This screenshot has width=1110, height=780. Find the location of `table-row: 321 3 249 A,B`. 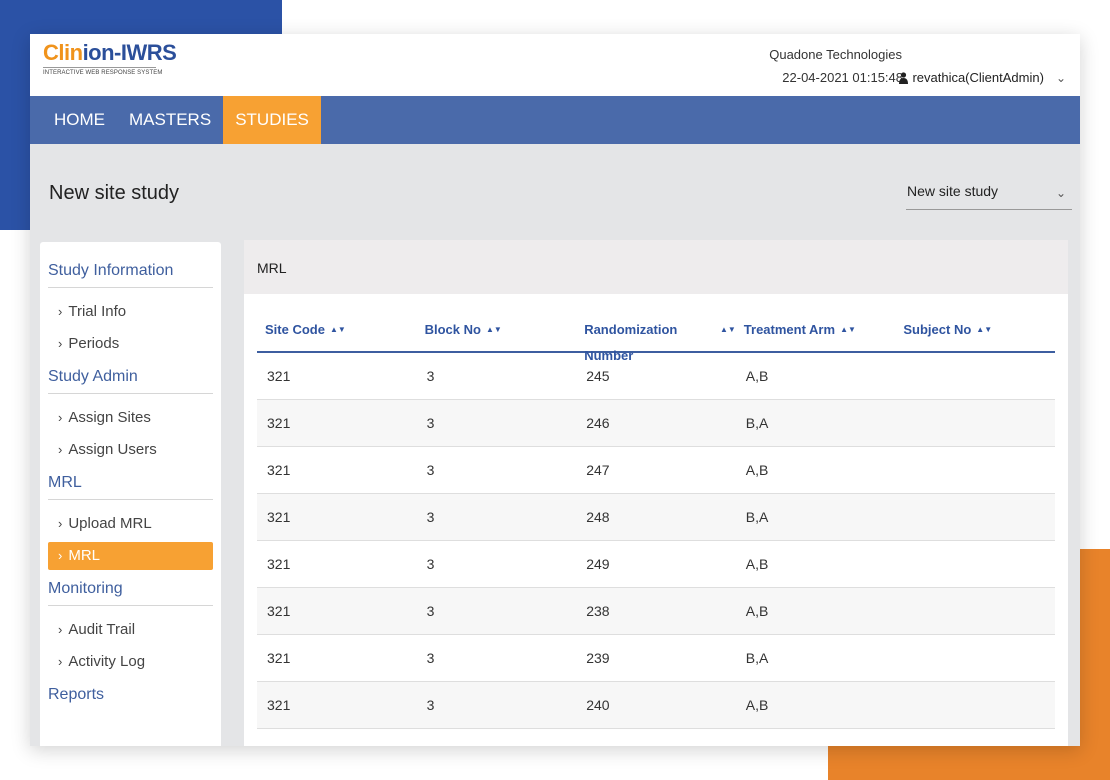

table-row: 321 3 249 A,B is located at coordinates (656, 564).